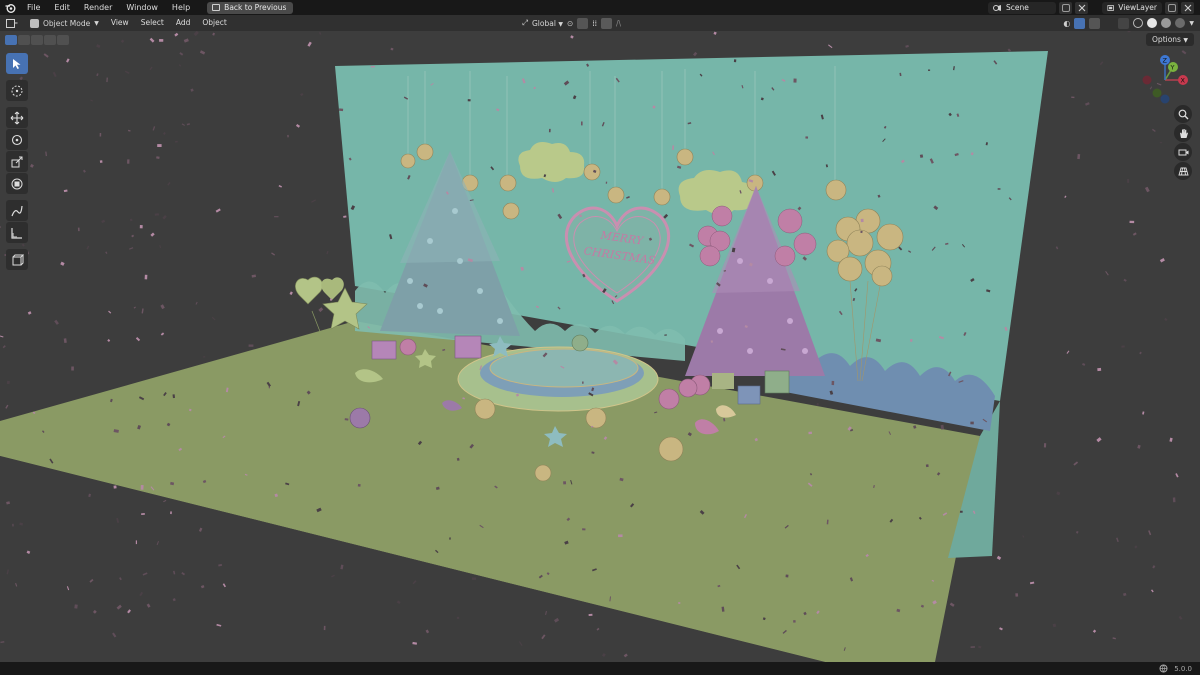  What do you see at coordinates (183, 23) in the screenshot?
I see `menu-add: Add` at bounding box center [183, 23].